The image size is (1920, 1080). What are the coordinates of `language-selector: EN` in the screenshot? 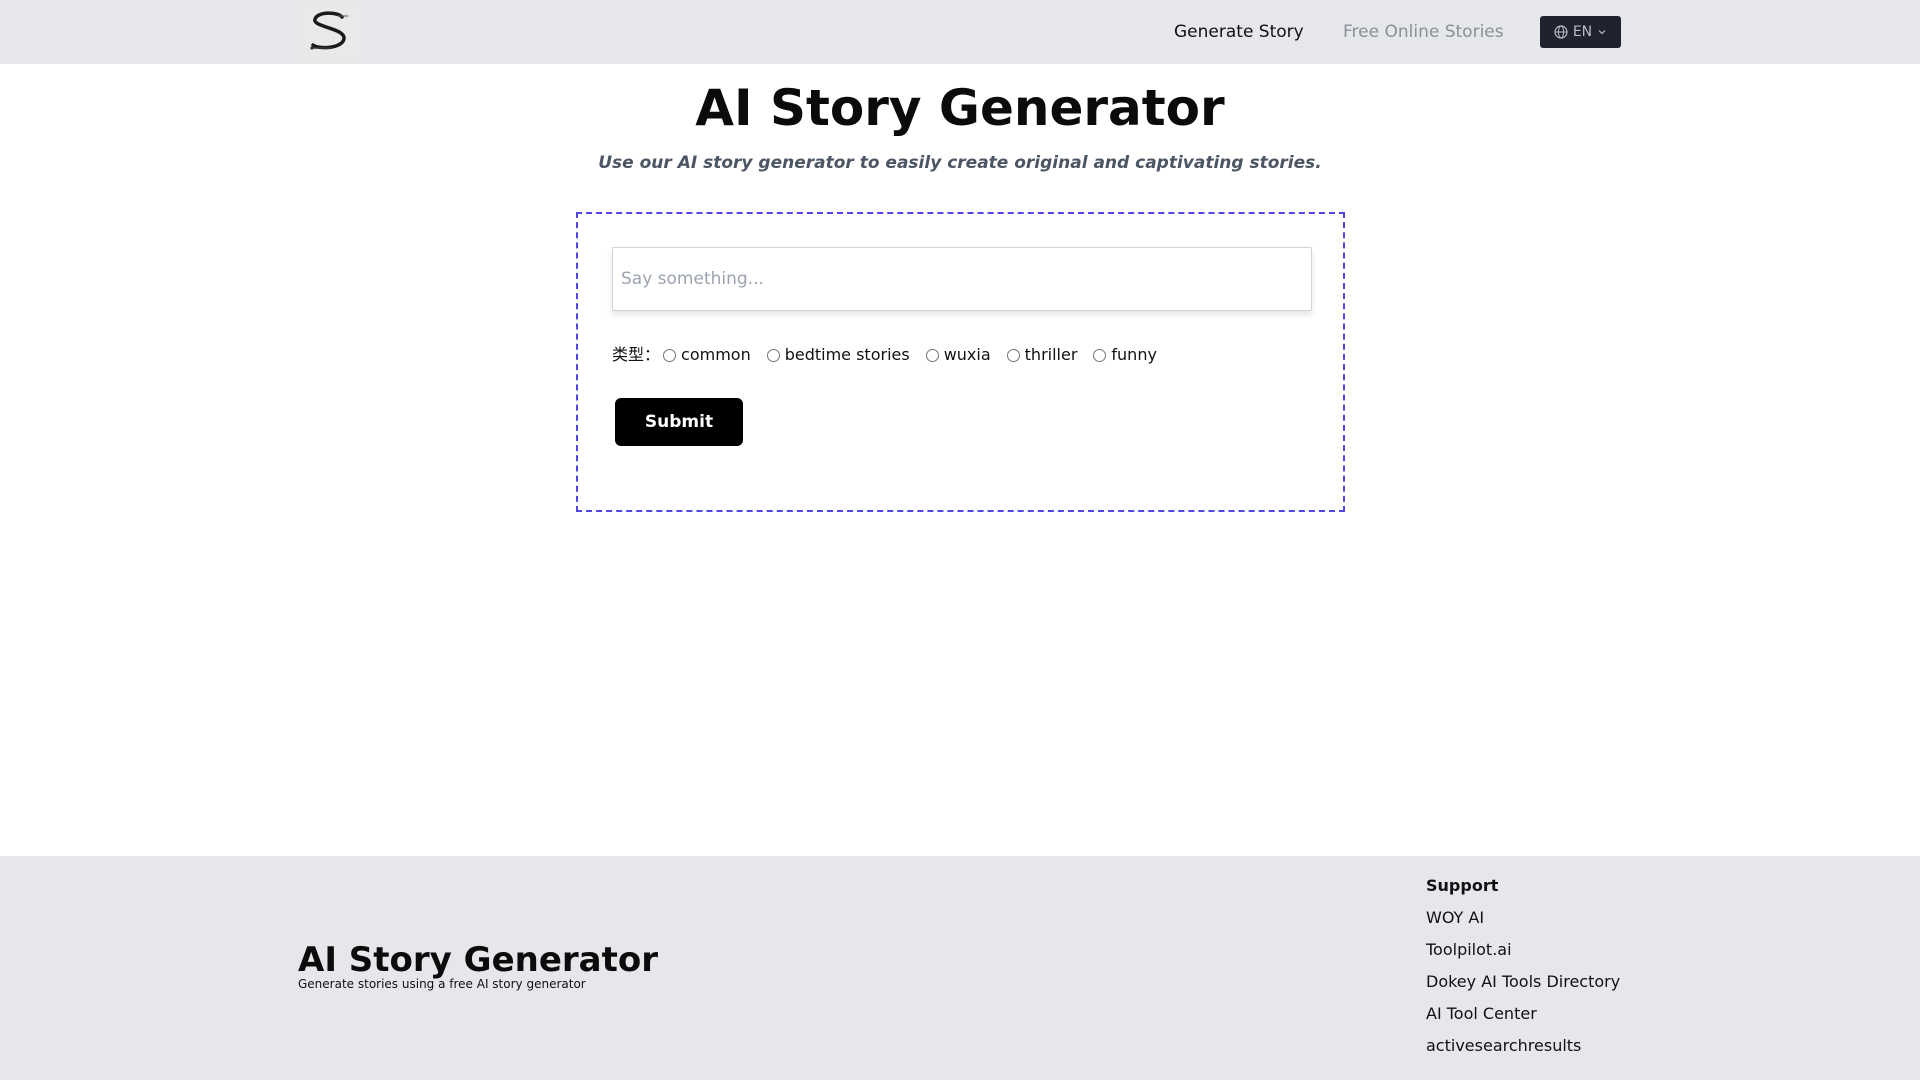 It's located at (1580, 32).